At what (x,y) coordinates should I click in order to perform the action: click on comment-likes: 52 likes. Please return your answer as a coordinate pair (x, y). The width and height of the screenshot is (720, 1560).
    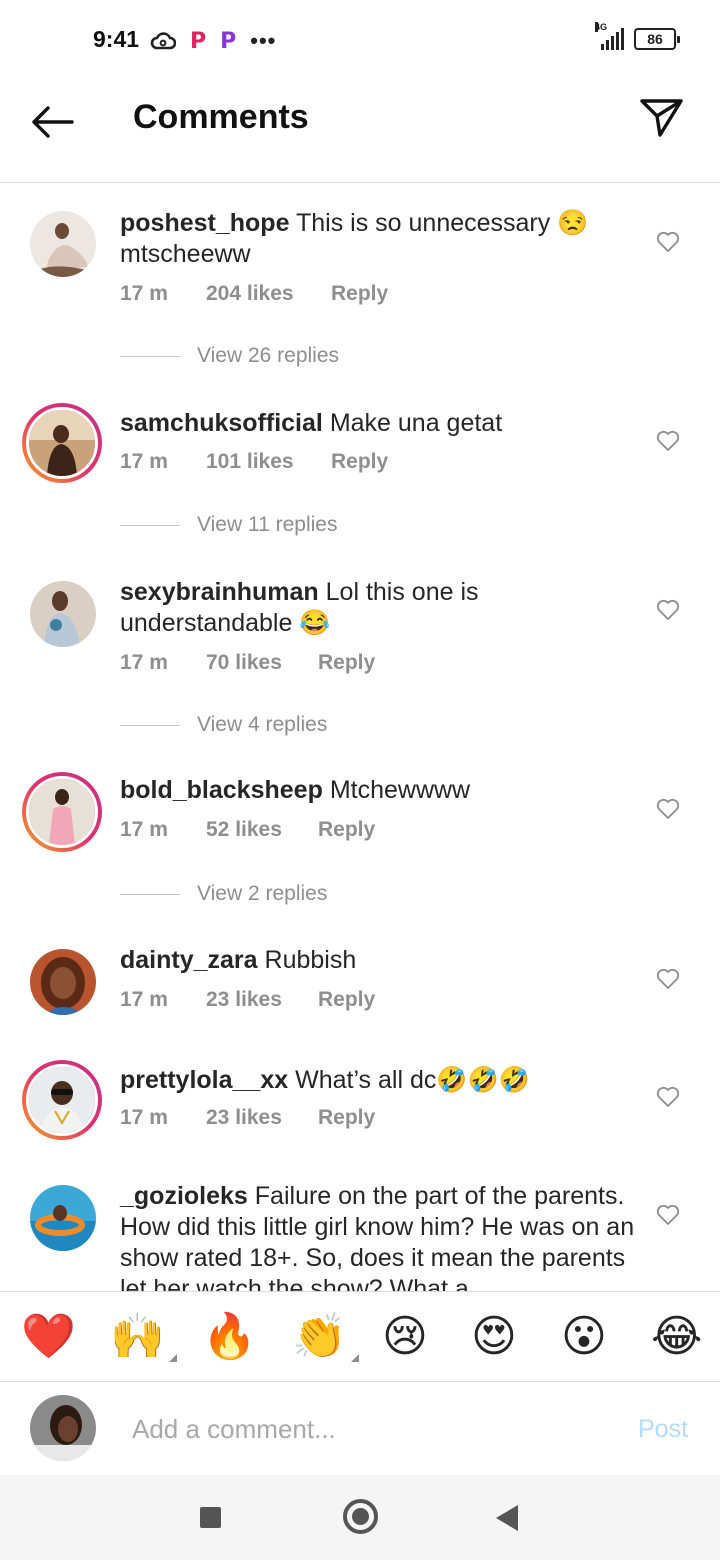
    Looking at the image, I should click on (262, 830).